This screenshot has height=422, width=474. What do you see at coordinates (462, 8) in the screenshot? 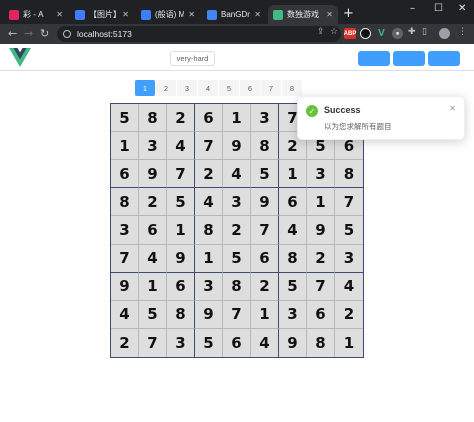
I see `close-window-icon: ✕` at bounding box center [462, 8].